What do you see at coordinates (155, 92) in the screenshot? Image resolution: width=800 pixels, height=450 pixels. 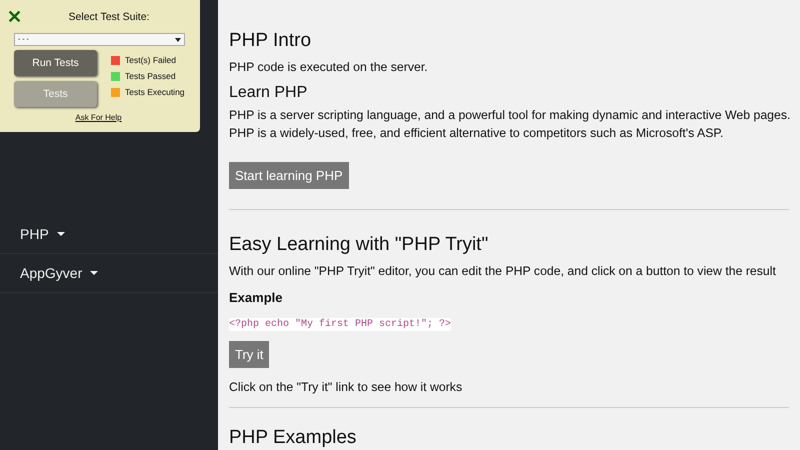 I see `legend-label: Tests Executing` at bounding box center [155, 92].